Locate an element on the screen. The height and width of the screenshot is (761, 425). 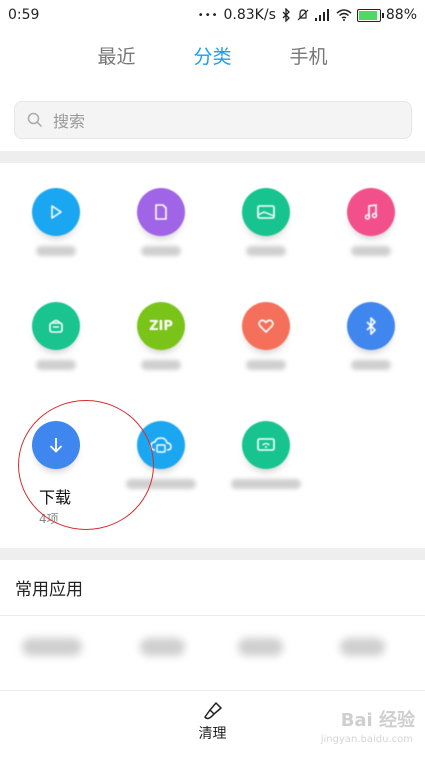
baidu-watermark-url: jingyan.baidu.com is located at coordinates (366, 739).